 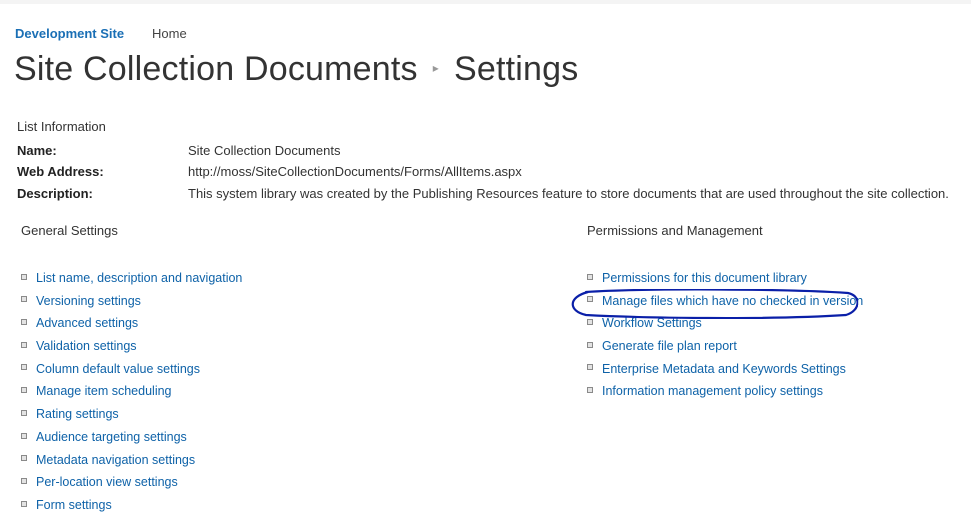 I want to click on list-item: Validation settings, so click(x=130, y=350).